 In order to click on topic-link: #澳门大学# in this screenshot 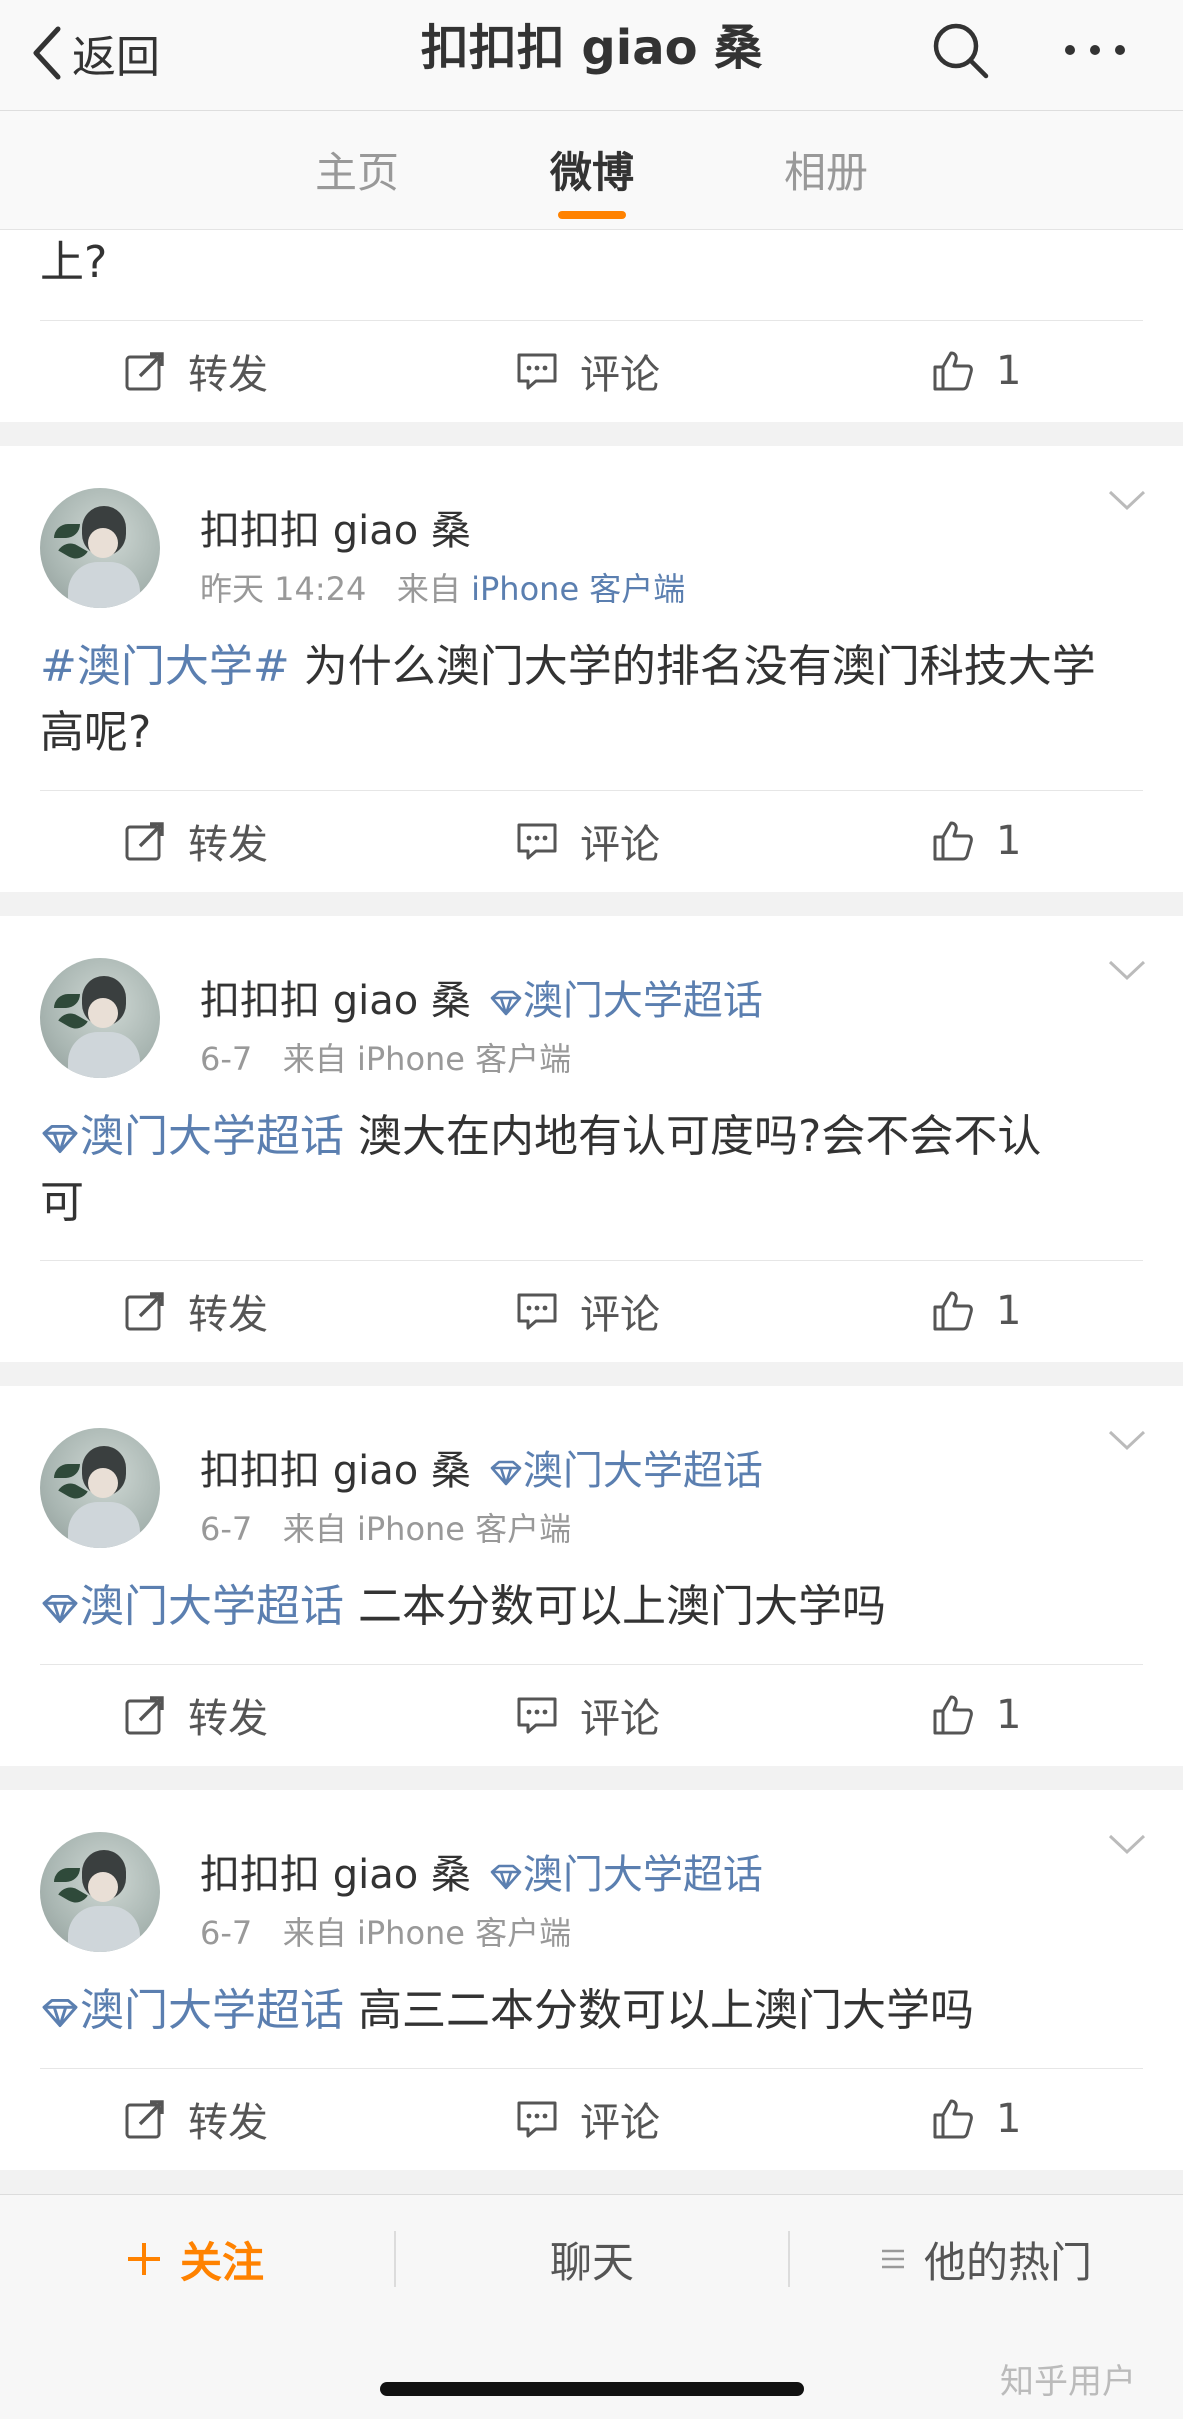, I will do `click(165, 666)`.